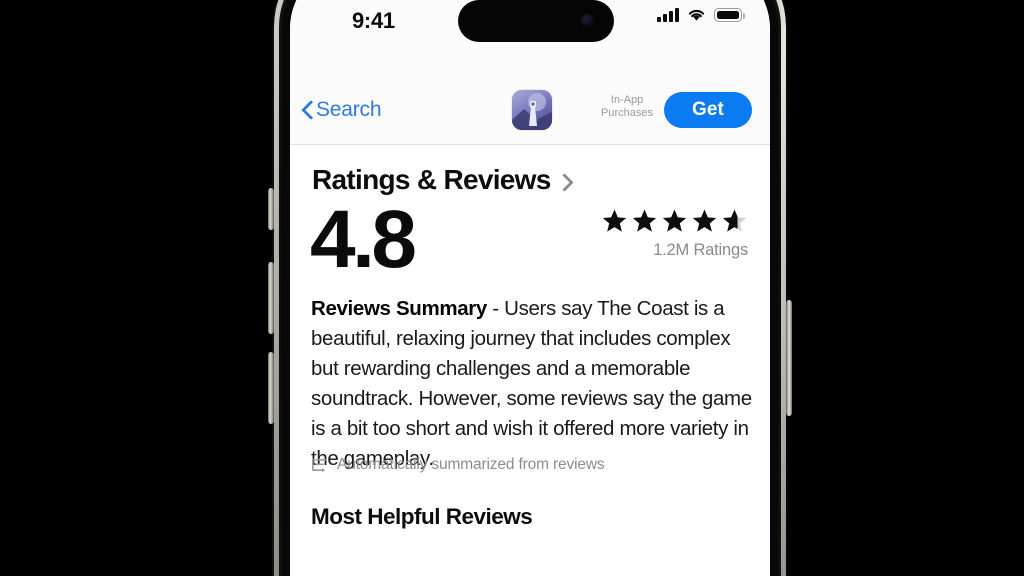  What do you see at coordinates (431, 179) in the screenshot?
I see `page-title: Ratings & Reviews` at bounding box center [431, 179].